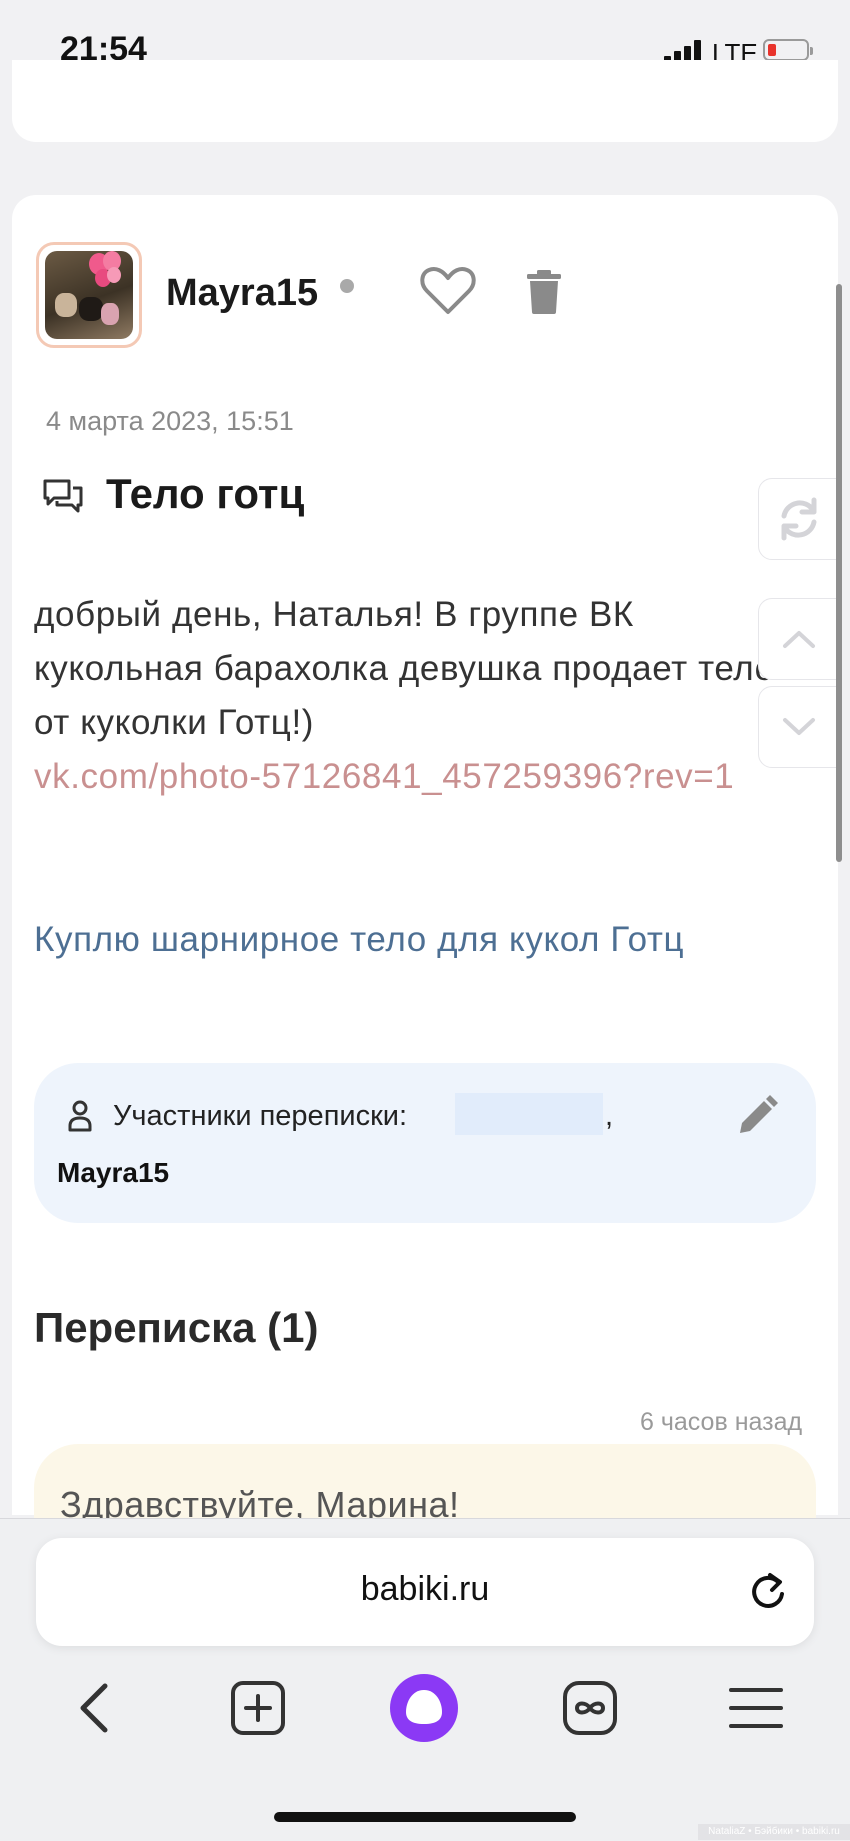 This screenshot has height=1841, width=850. I want to click on topic-title: Тело готц, so click(205, 493).